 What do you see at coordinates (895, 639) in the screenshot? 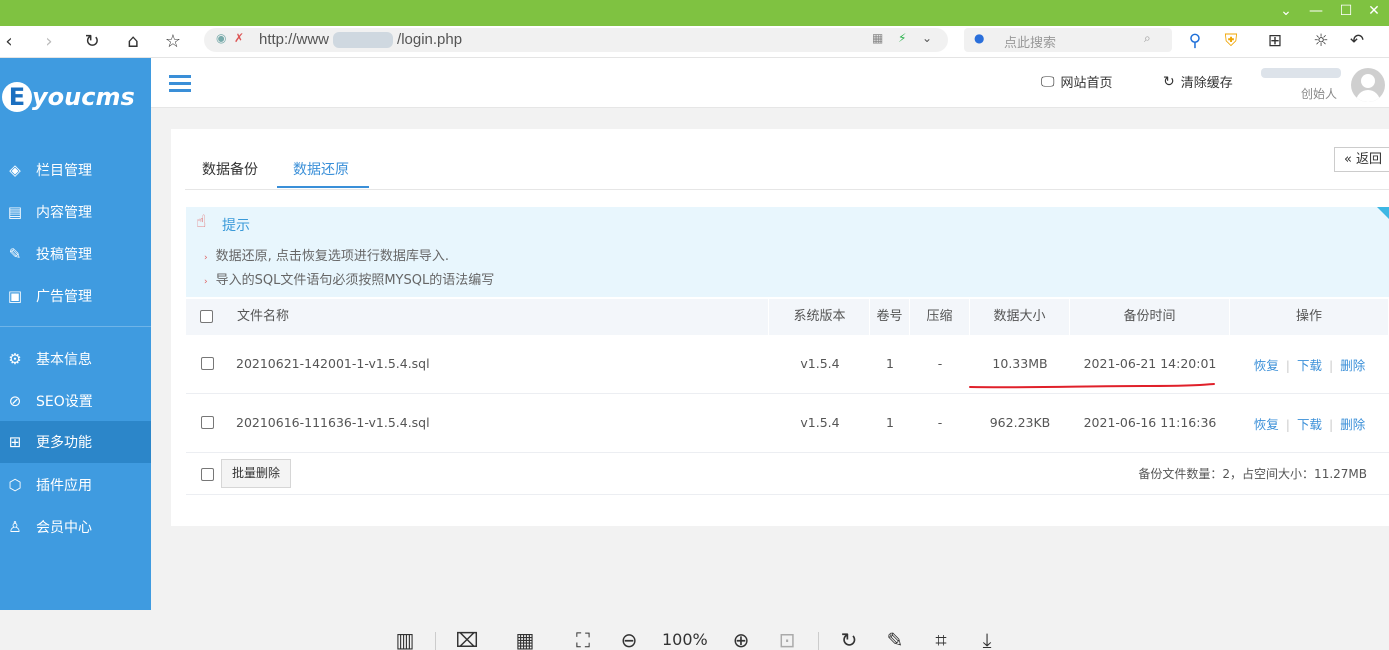
I see `annotate-icon: ✎` at bounding box center [895, 639].